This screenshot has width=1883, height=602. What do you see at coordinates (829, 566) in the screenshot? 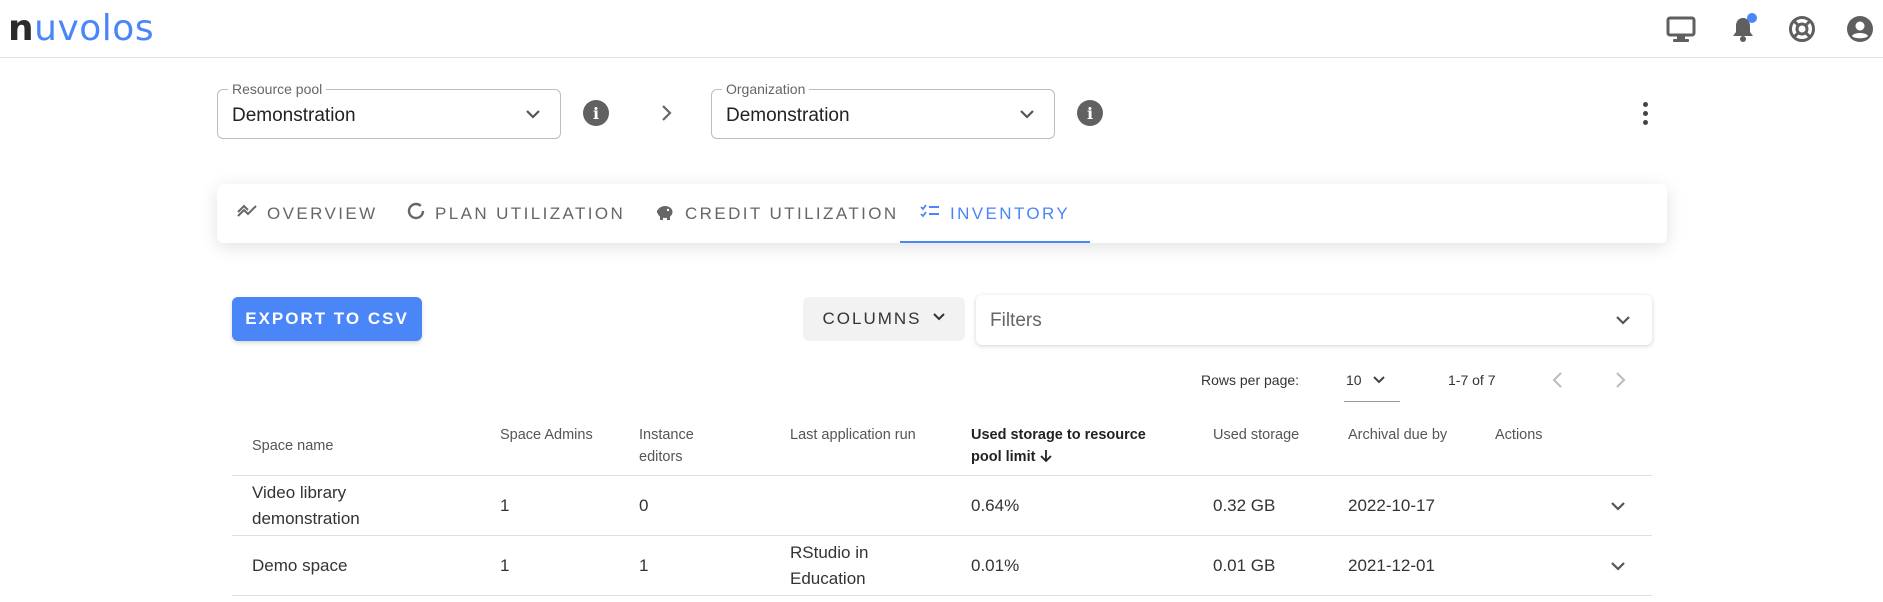
I see `cell-last-application-run: RStudio in Education` at bounding box center [829, 566].